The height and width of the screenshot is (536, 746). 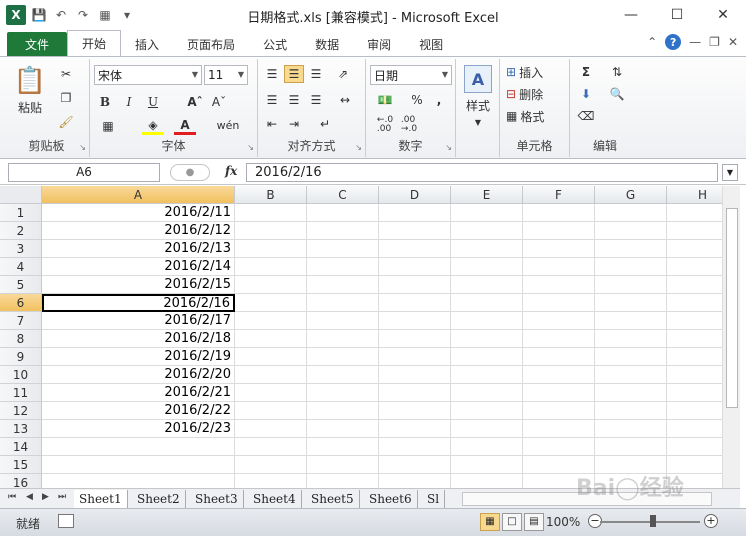 What do you see at coordinates (411, 75) in the screenshot?
I see `number-format-select: 日期 ▼` at bounding box center [411, 75].